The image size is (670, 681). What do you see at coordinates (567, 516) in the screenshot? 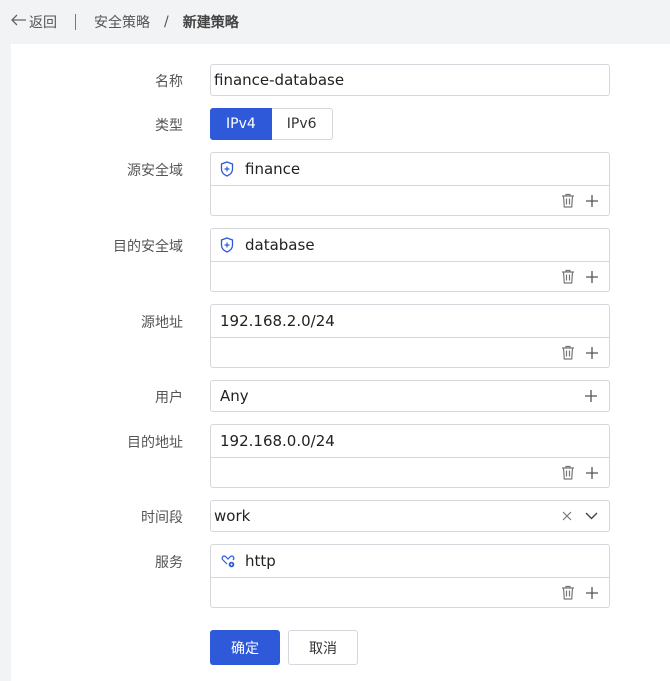
I see `clear-icon` at bounding box center [567, 516].